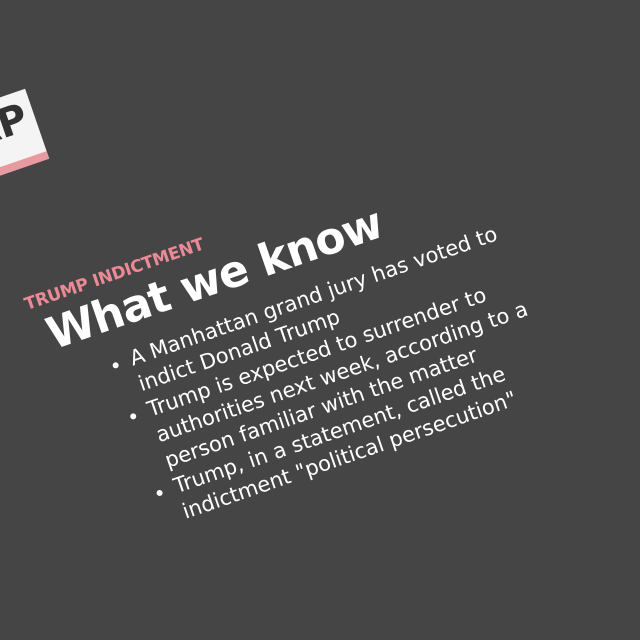  I want to click on ap-logo: AP, so click(25, 138).